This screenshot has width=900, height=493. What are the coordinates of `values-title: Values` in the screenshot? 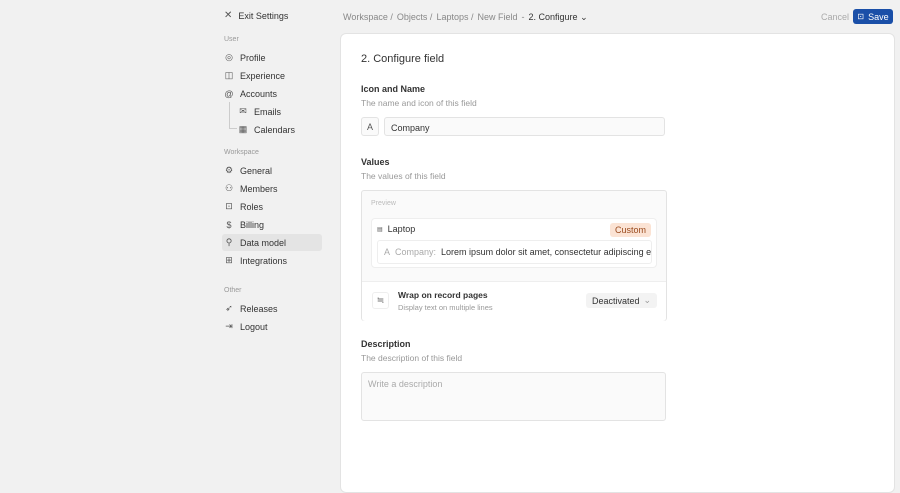 It's located at (375, 162).